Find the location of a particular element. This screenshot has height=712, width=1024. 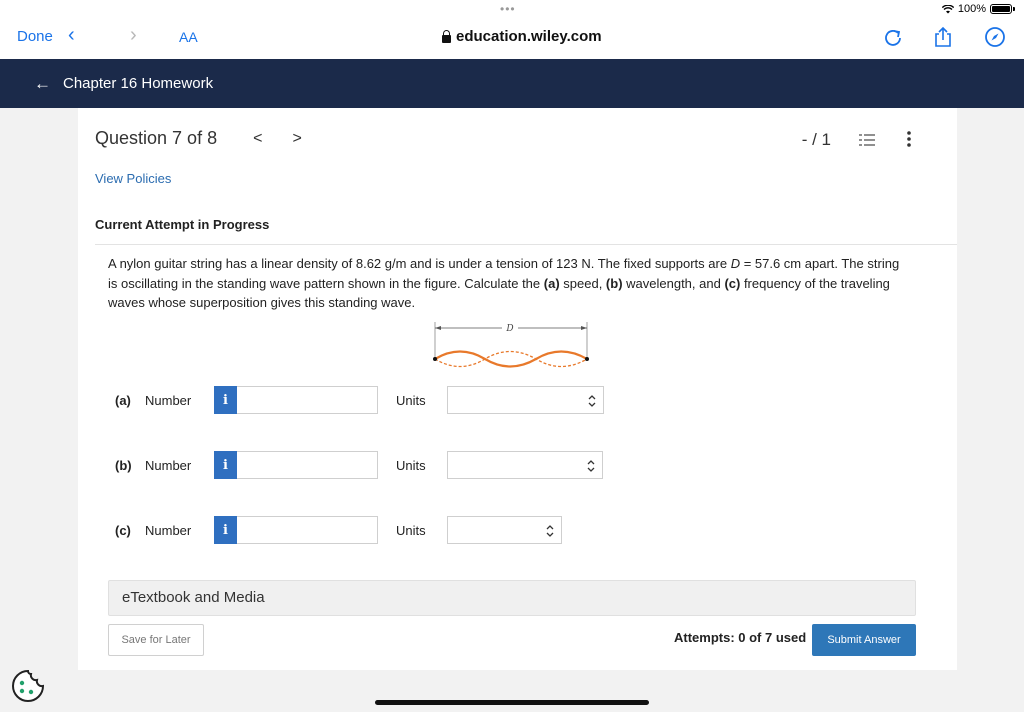

node-right is located at coordinates (587, 359).